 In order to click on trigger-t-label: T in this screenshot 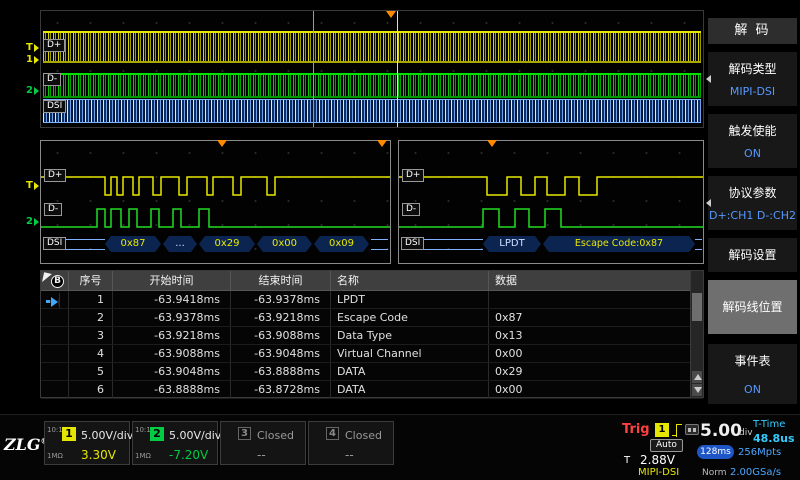, I will do `click(627, 460)`.